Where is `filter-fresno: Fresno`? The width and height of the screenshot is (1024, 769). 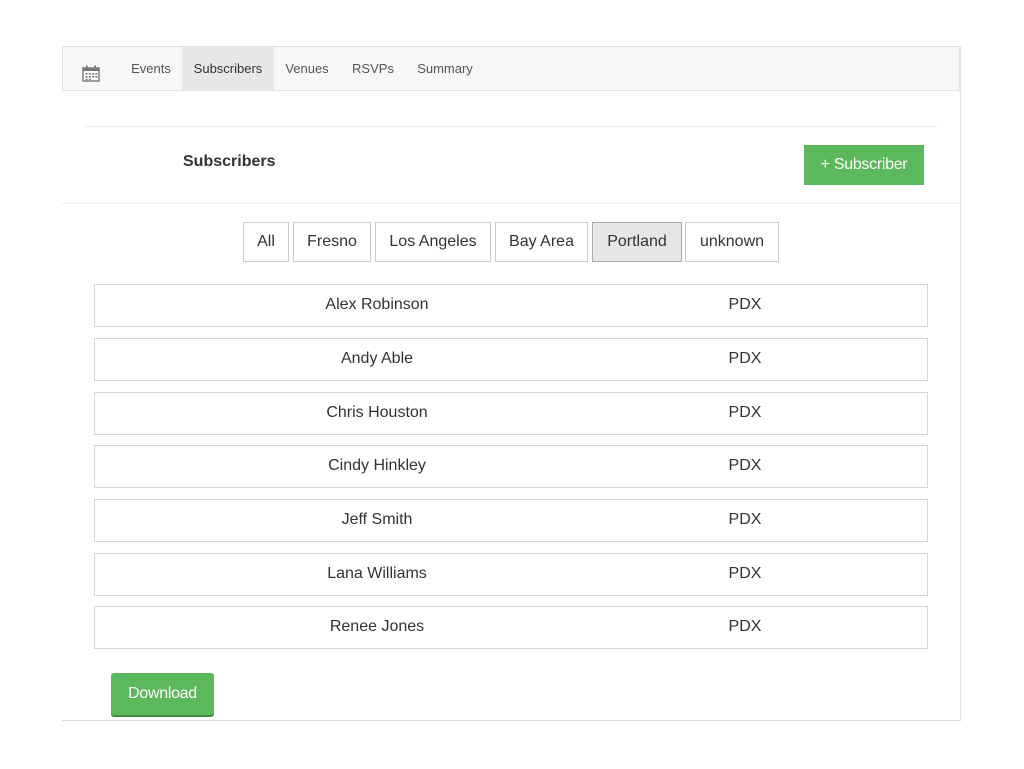 filter-fresno: Fresno is located at coordinates (332, 242).